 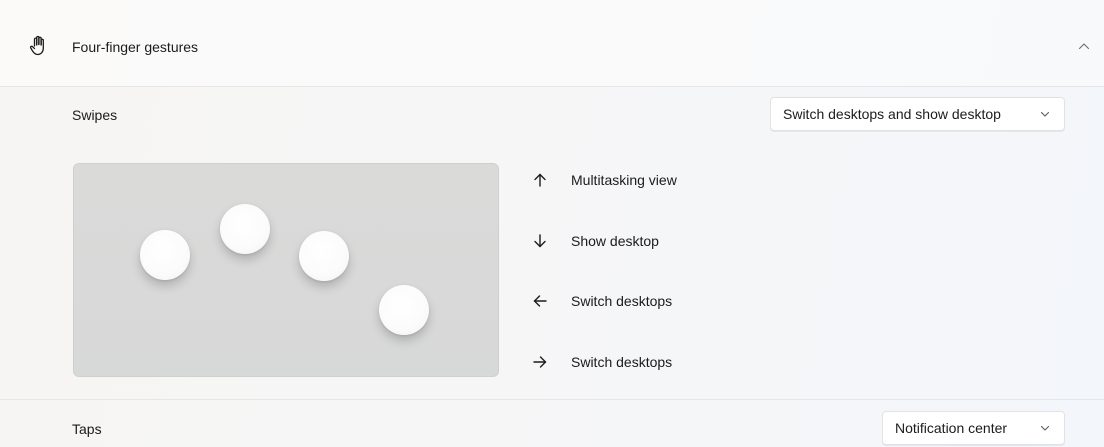 I want to click on gesture-label: Show desktop, so click(x=615, y=241).